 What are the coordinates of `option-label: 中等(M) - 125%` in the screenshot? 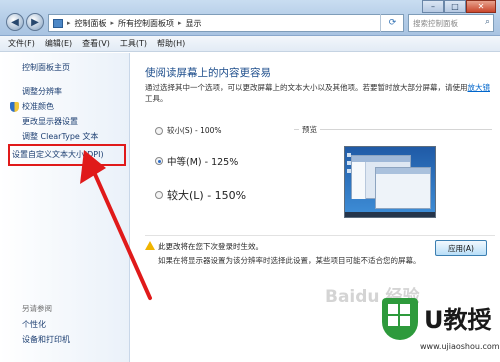 It's located at (203, 162).